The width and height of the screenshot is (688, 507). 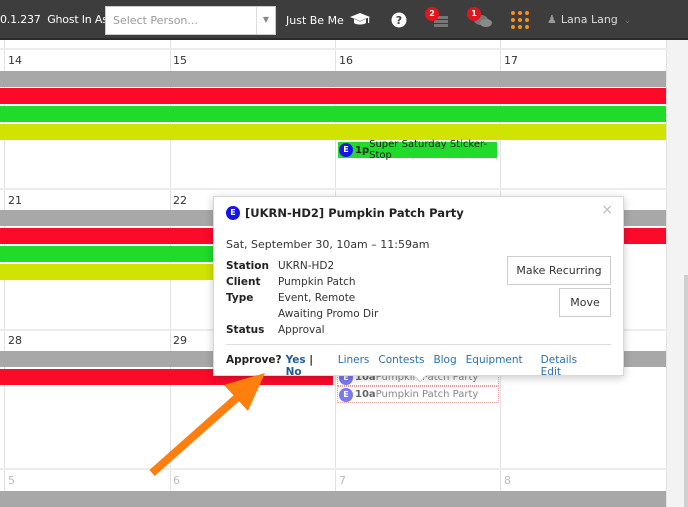 What do you see at coordinates (247, 266) in the screenshot?
I see `field-label: Station` at bounding box center [247, 266].